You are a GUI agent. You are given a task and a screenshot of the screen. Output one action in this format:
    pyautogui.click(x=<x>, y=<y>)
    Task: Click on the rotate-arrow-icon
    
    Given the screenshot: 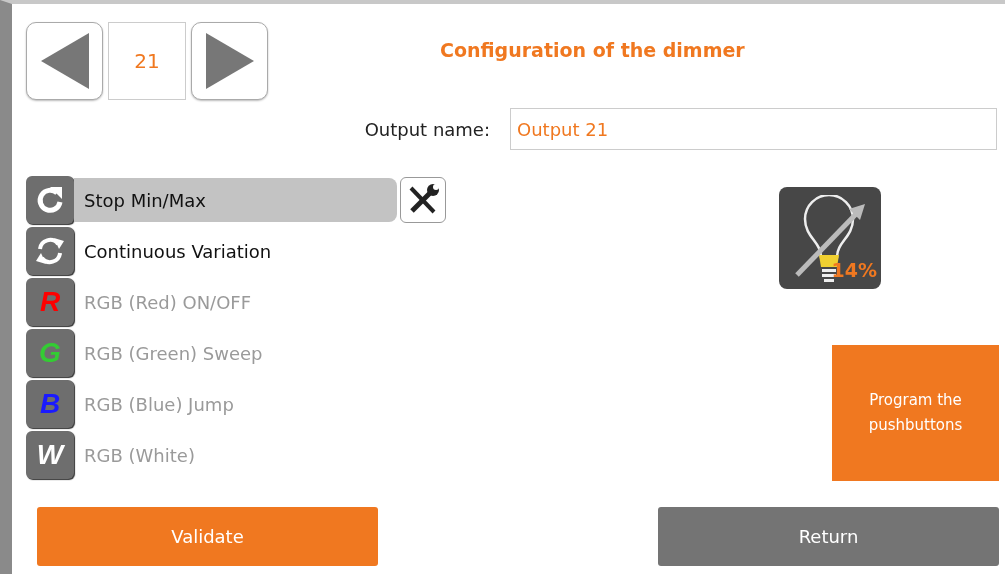 What is the action you would take?
    pyautogui.click(x=50, y=200)
    